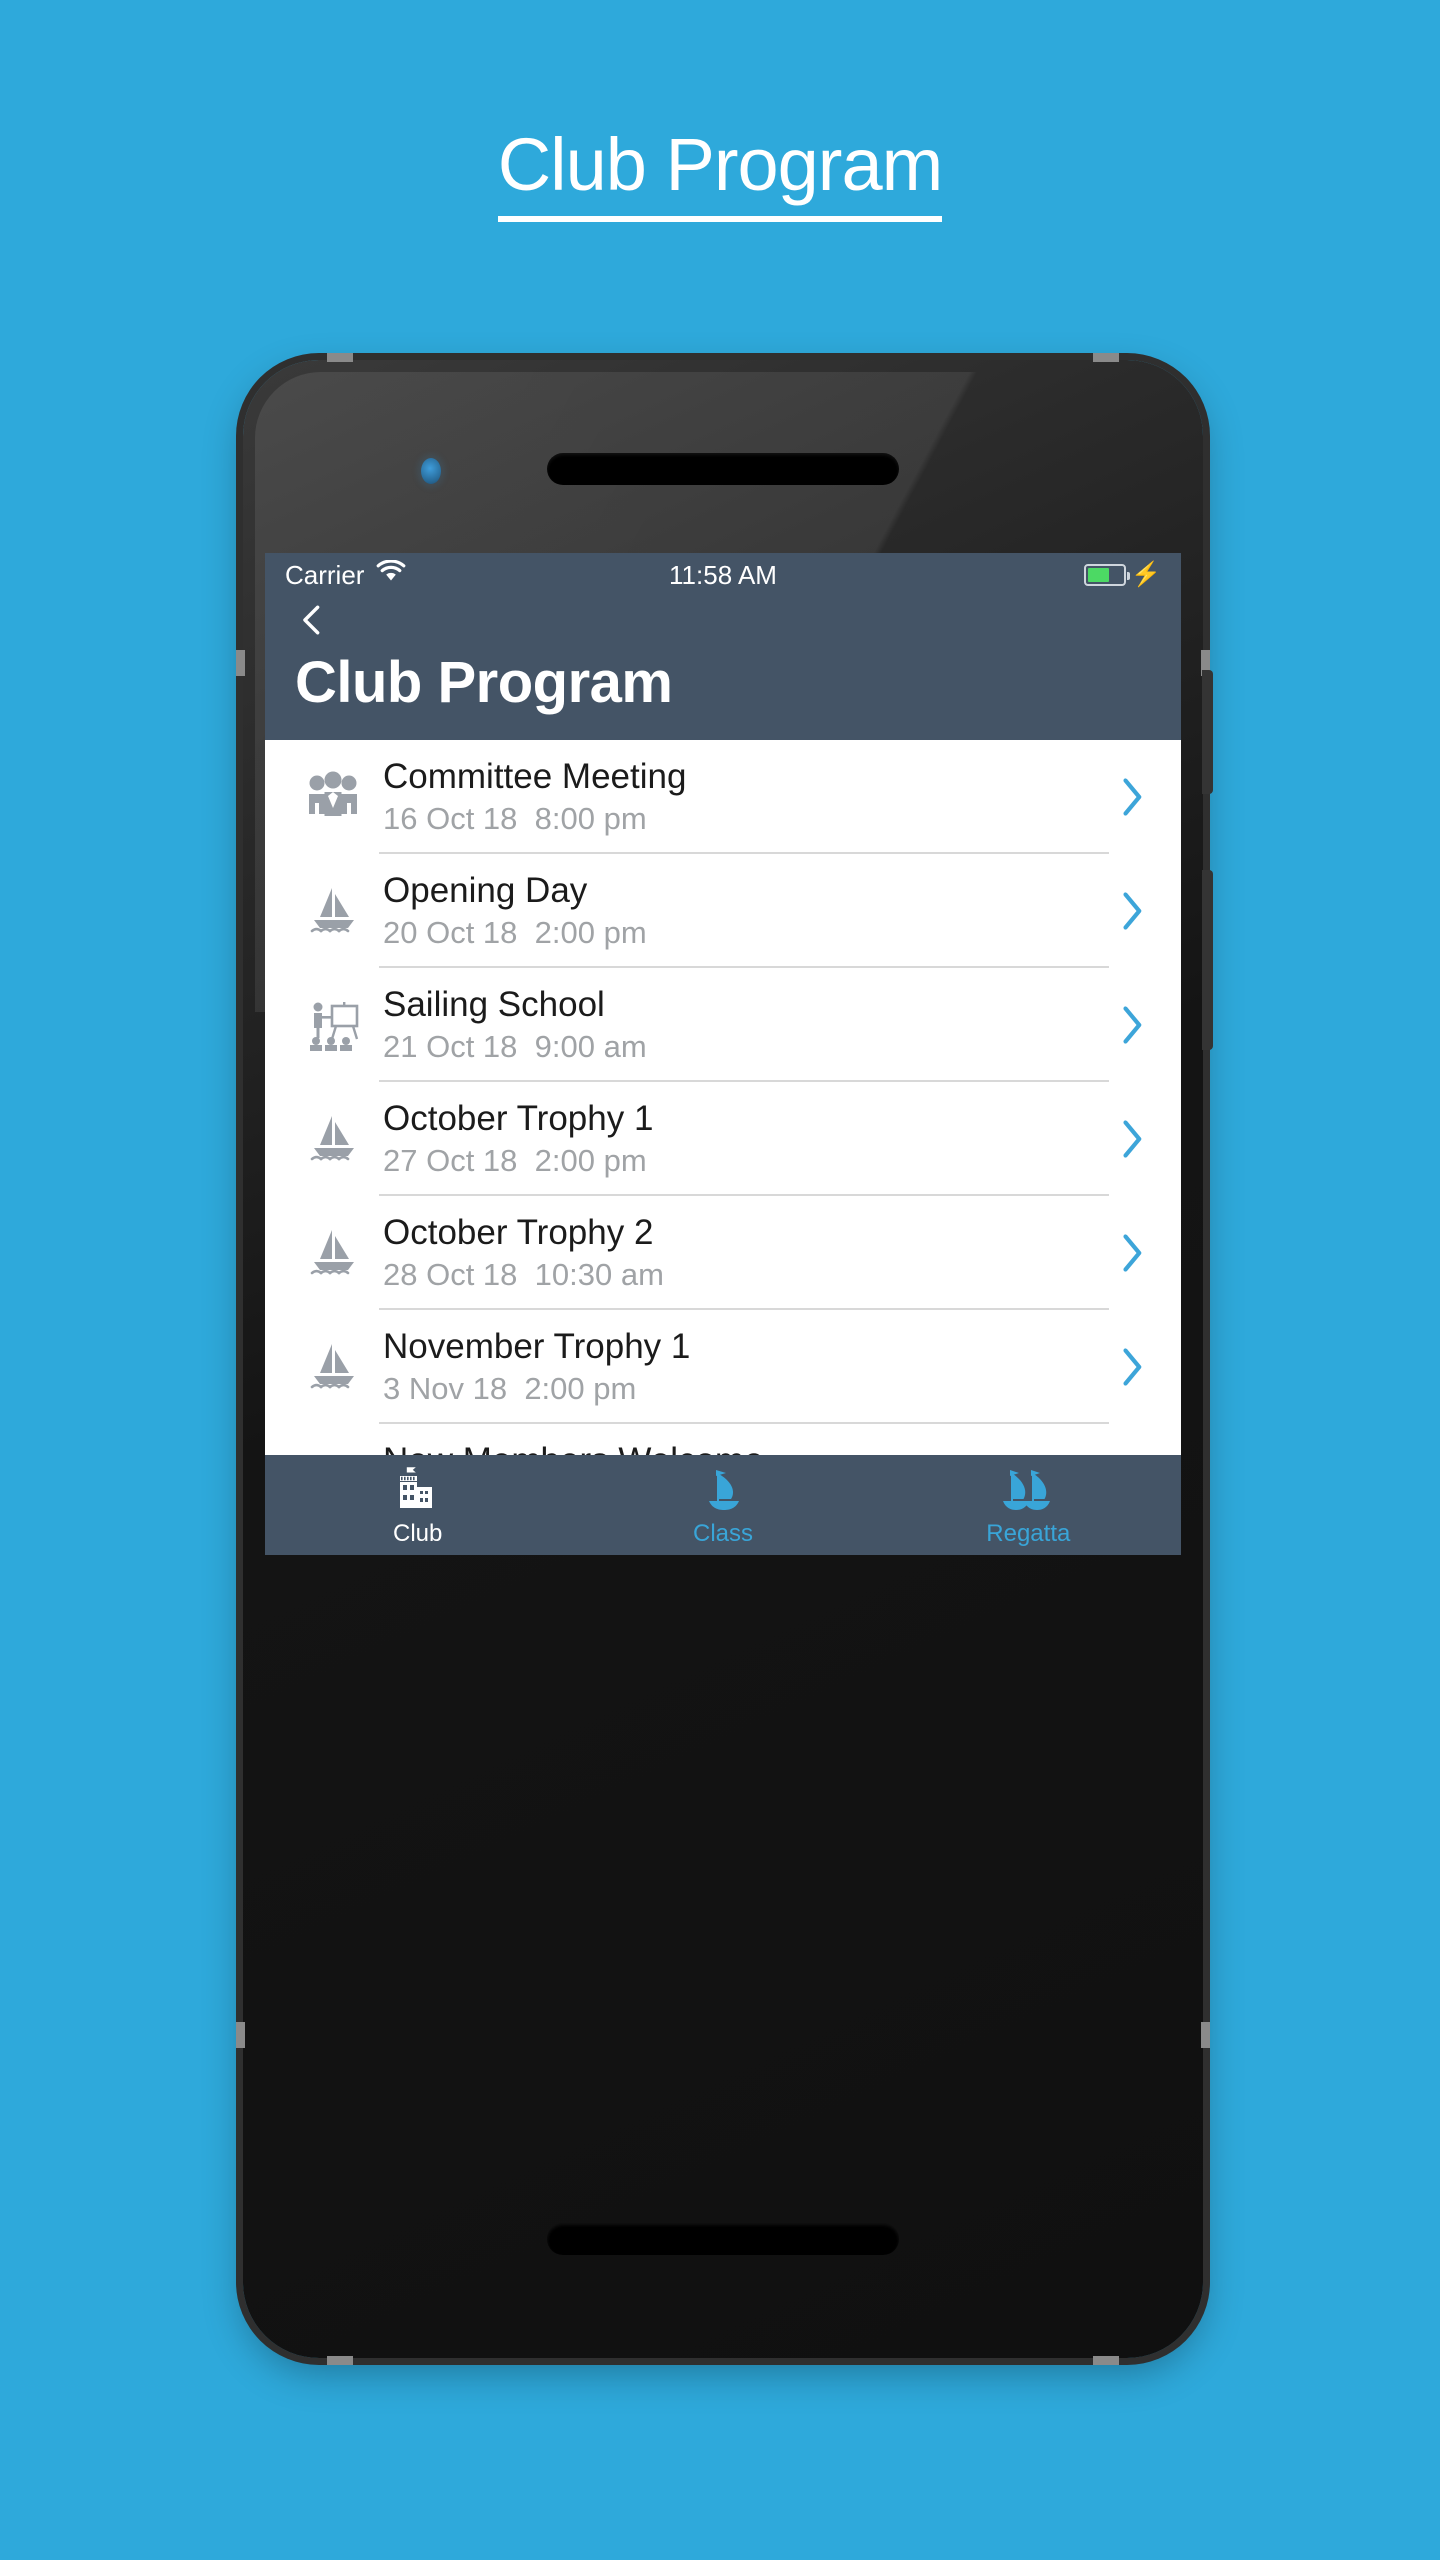 This screenshot has width=1440, height=2560. I want to click on presentation-icon, so click(333, 1025).